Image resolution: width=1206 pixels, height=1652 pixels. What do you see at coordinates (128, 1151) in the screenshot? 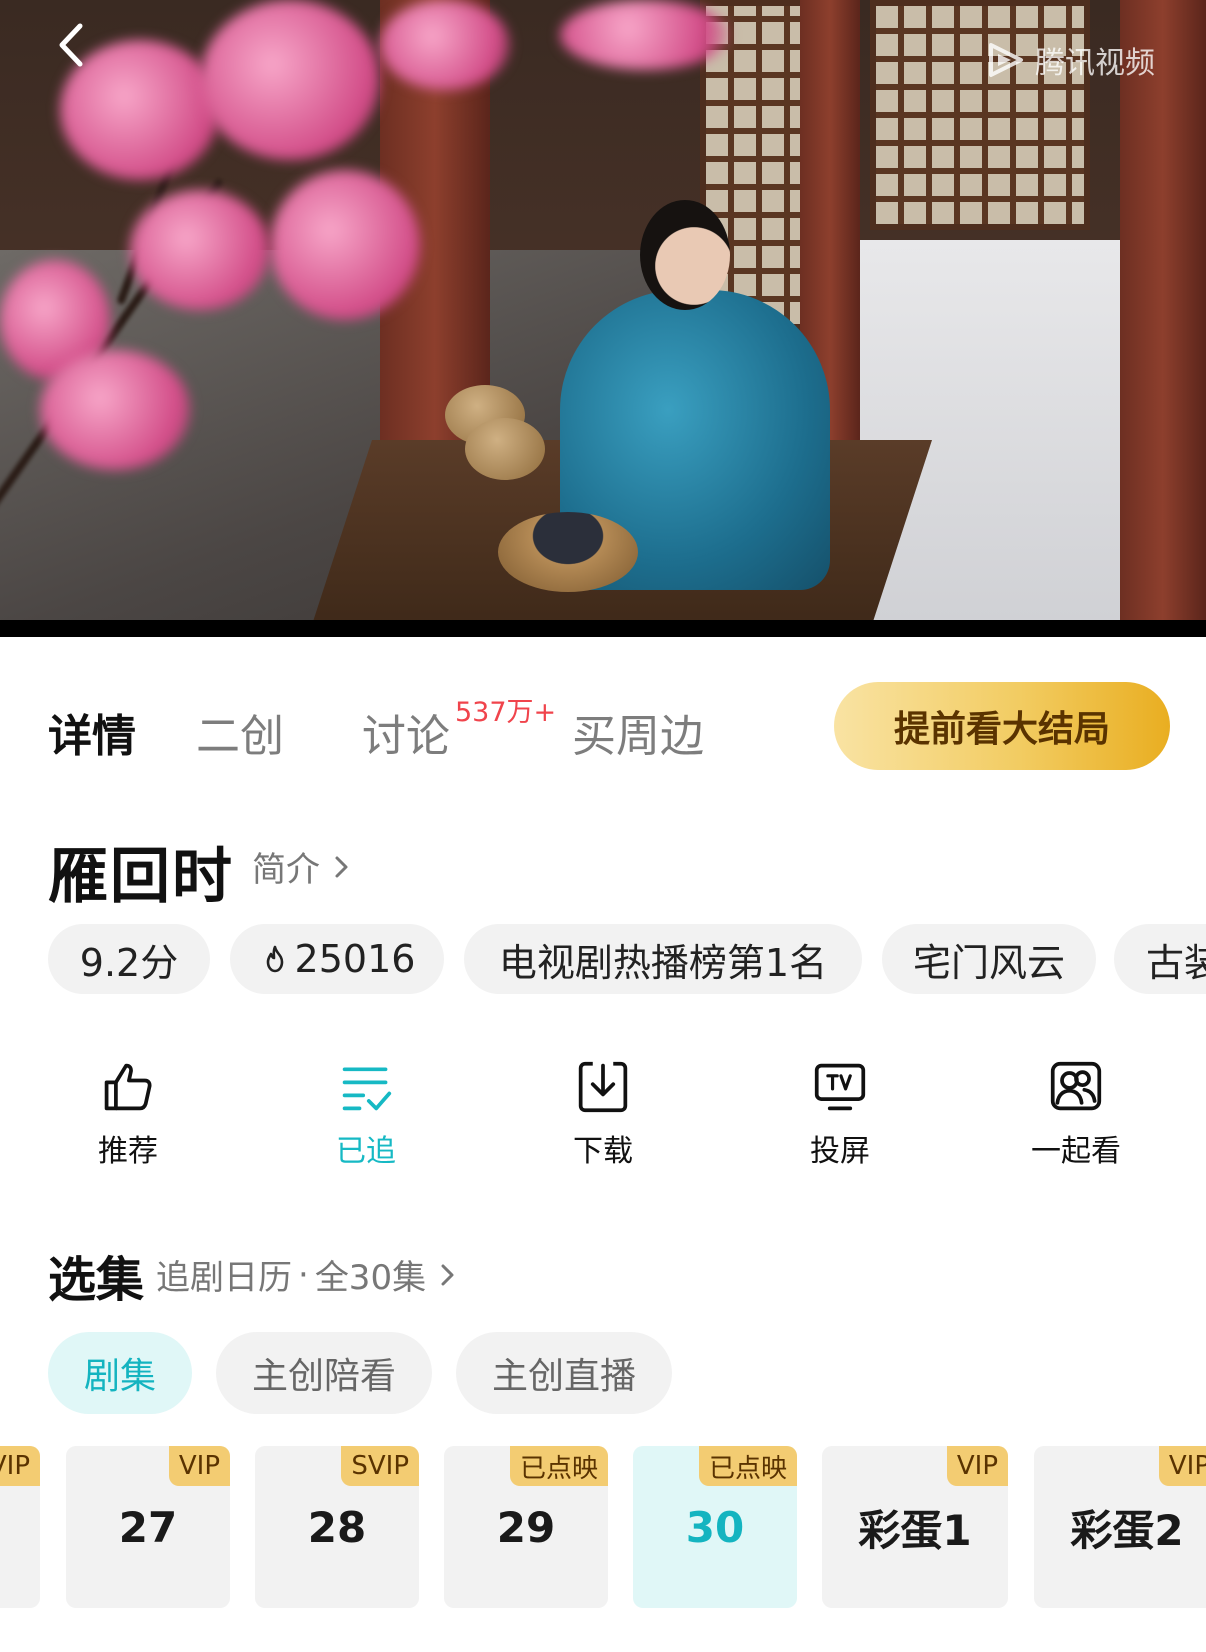
I see `recommend-label: 推荐` at bounding box center [128, 1151].